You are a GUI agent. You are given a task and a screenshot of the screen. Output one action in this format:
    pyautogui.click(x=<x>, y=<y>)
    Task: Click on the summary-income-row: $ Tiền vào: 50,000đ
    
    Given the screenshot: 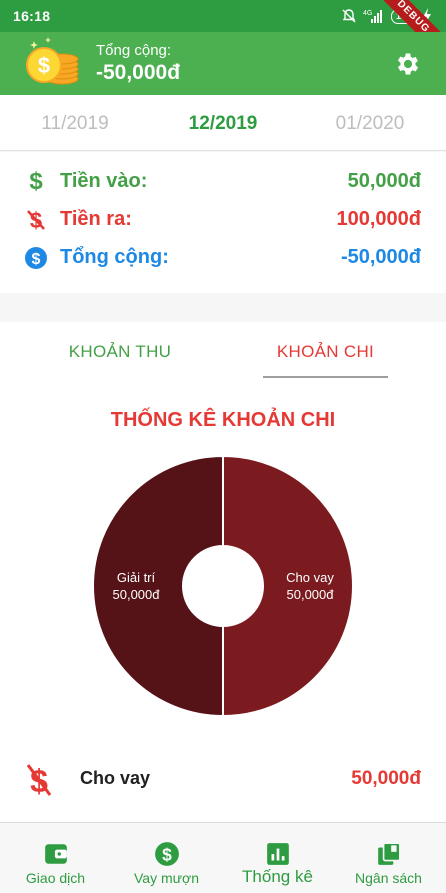 What is the action you would take?
    pyautogui.click(x=223, y=183)
    